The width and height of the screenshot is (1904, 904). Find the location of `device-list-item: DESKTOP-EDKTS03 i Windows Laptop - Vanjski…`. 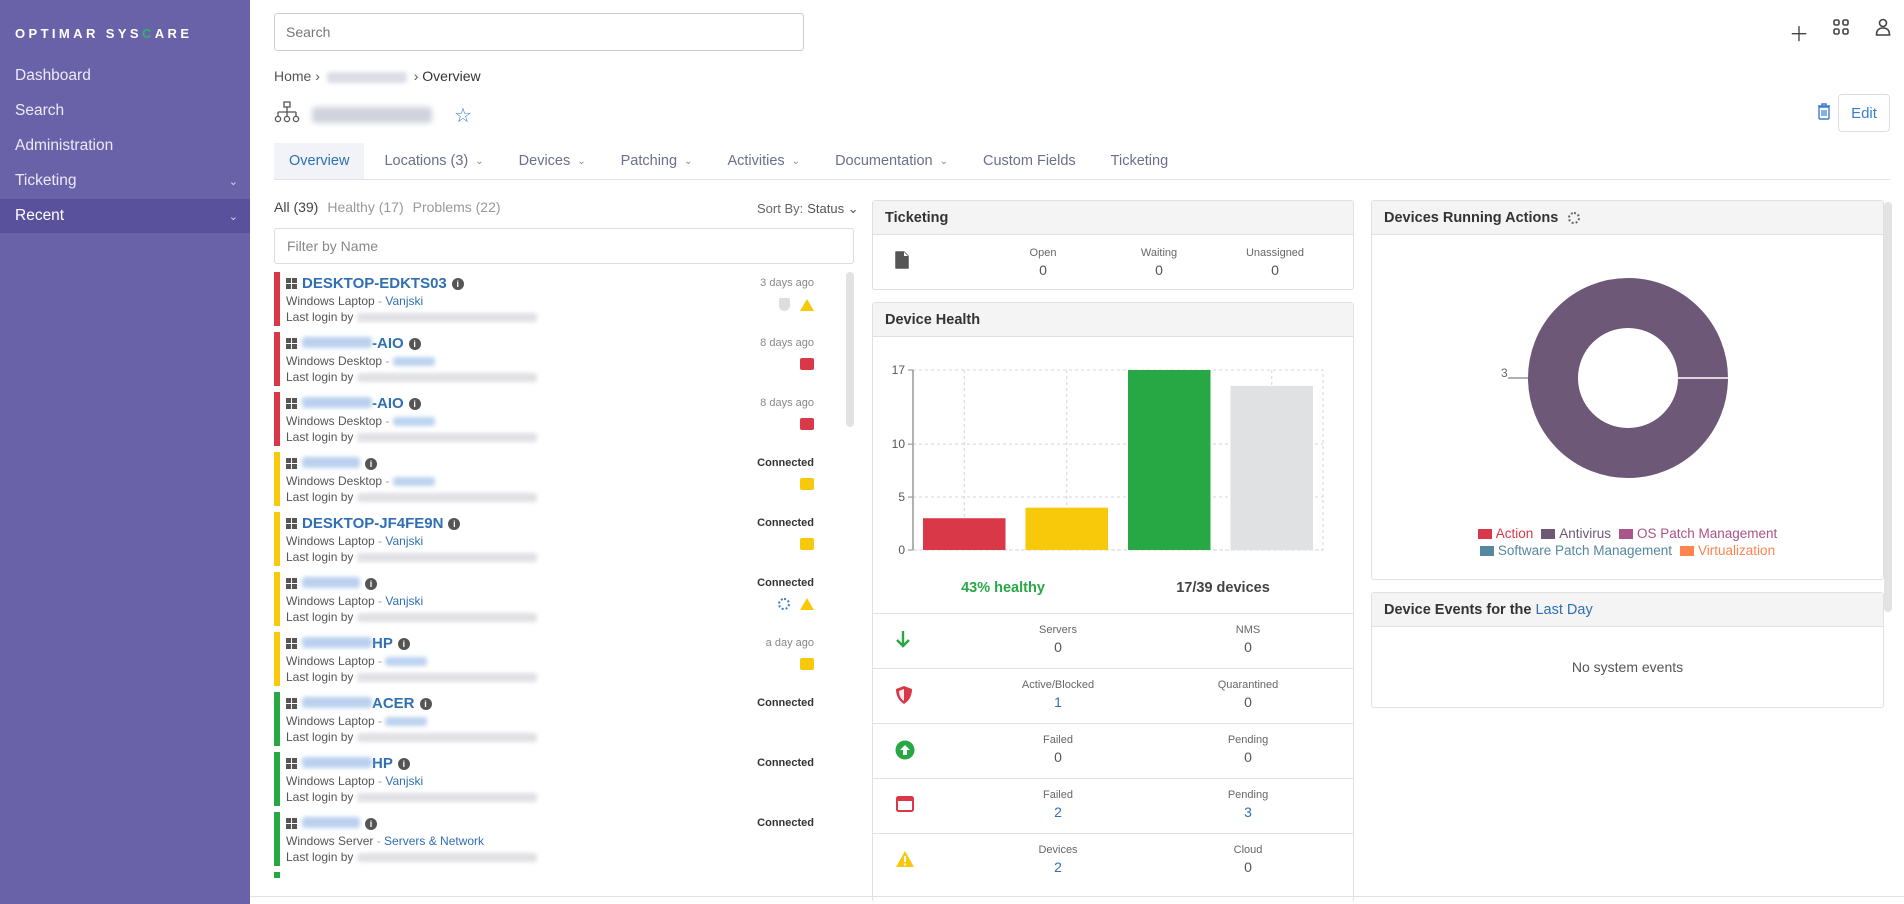

device-list-item: DESKTOP-EDKTS03 i Windows Laptop - Vanjski… is located at coordinates (554, 302).